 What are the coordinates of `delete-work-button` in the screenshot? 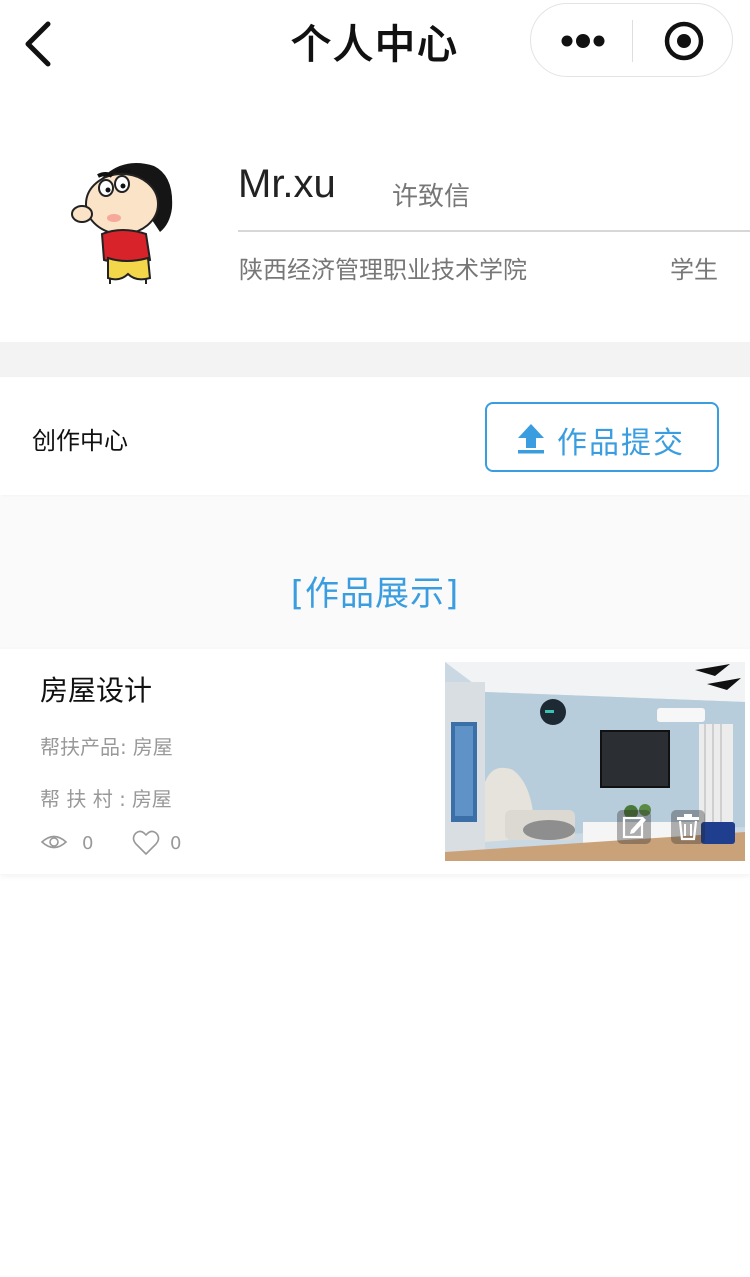 It's located at (688, 827).